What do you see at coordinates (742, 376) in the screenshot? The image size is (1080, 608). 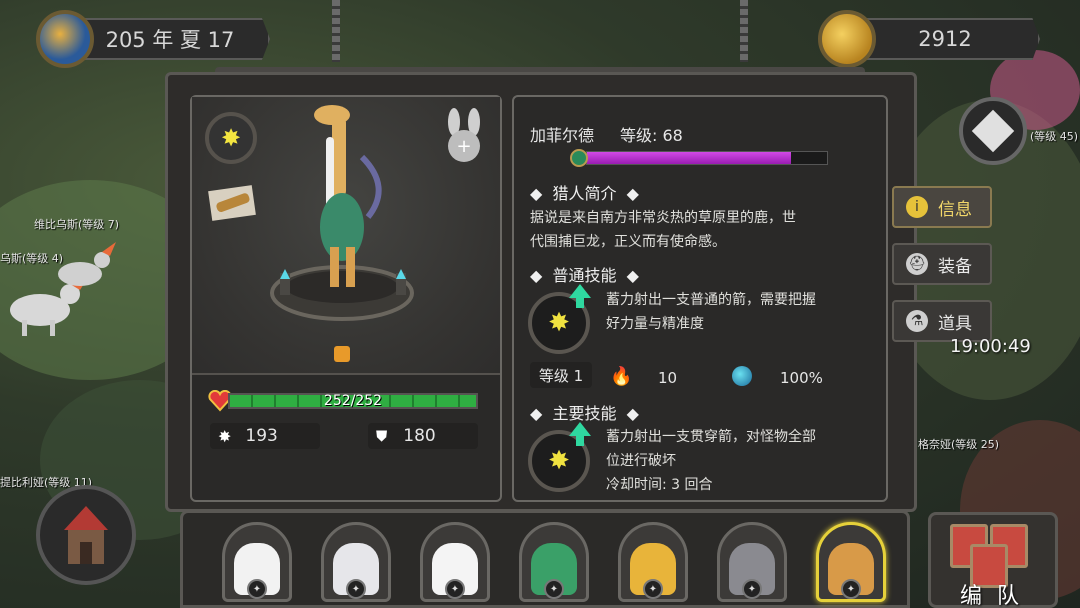 I see `hit-rate-icon` at bounding box center [742, 376].